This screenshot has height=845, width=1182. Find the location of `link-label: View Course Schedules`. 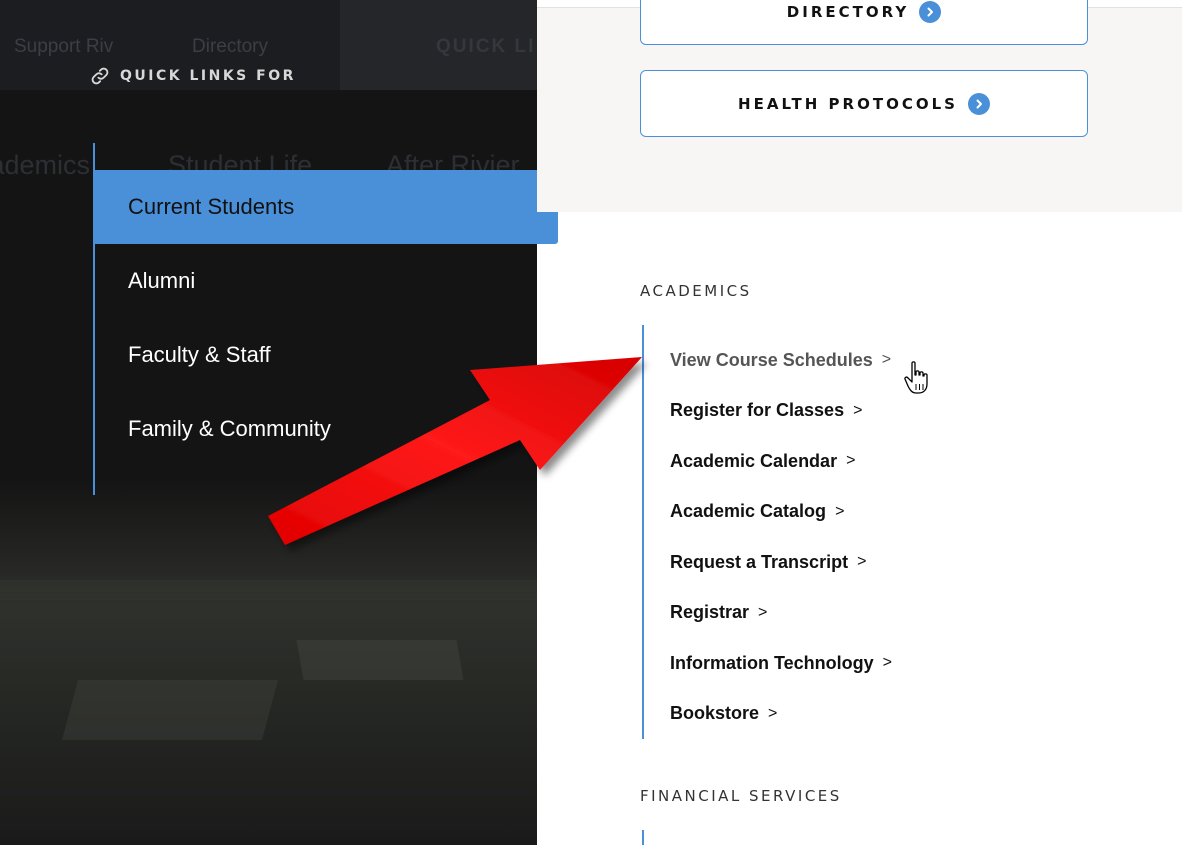

link-label: View Course Schedules is located at coordinates (771, 359).